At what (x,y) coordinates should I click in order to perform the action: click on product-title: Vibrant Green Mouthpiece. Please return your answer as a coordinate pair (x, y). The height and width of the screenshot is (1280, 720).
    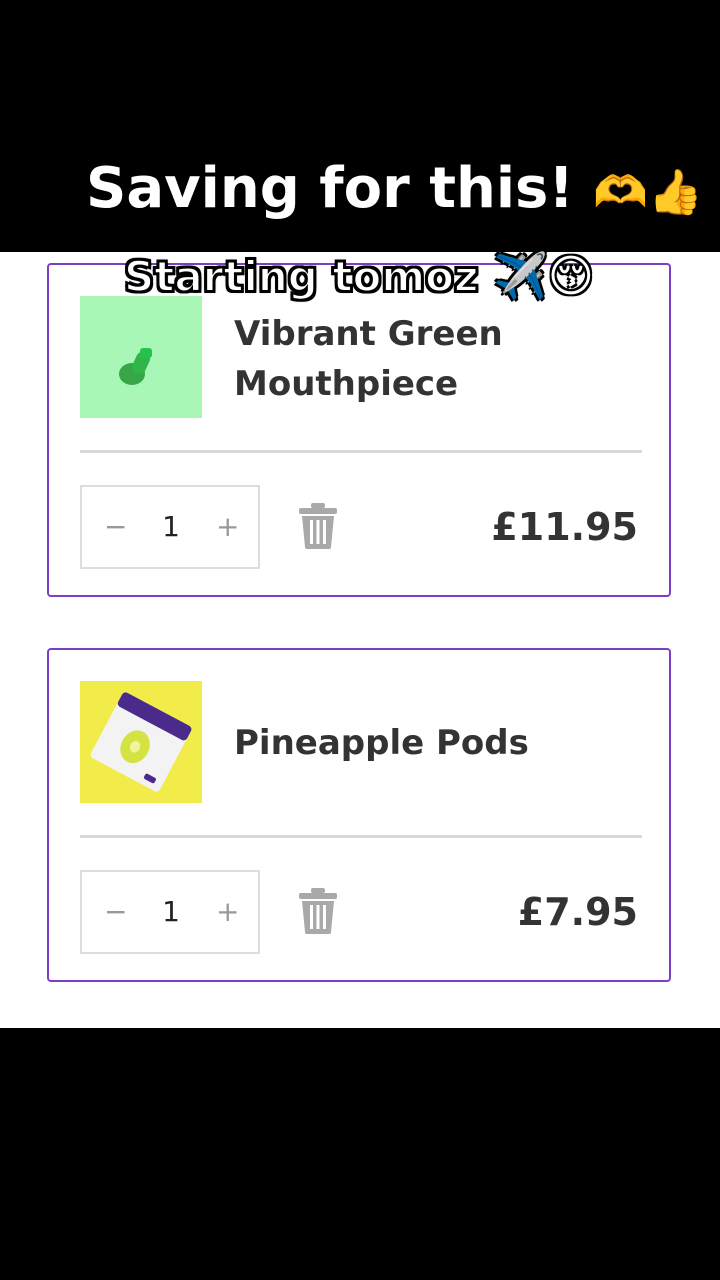
    Looking at the image, I should click on (414, 359).